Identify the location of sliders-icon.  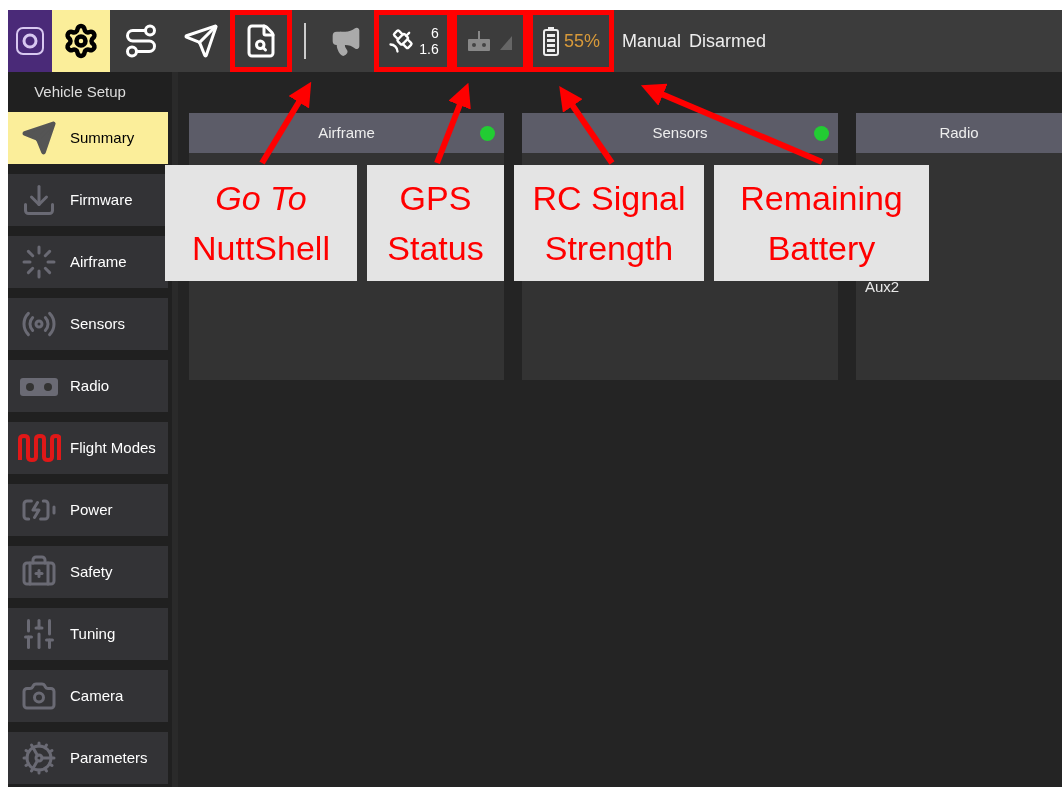
(39, 634).